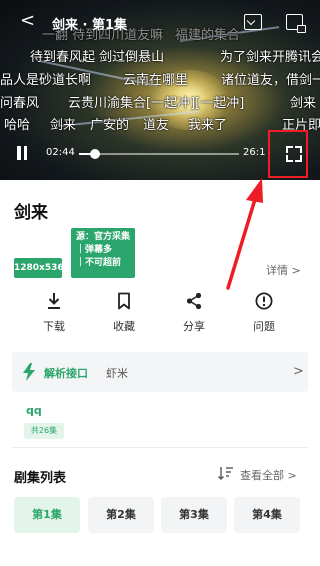 Image resolution: width=320 pixels, height=566 pixels. I want to click on resolution-badge: 1280x536, so click(39, 268).